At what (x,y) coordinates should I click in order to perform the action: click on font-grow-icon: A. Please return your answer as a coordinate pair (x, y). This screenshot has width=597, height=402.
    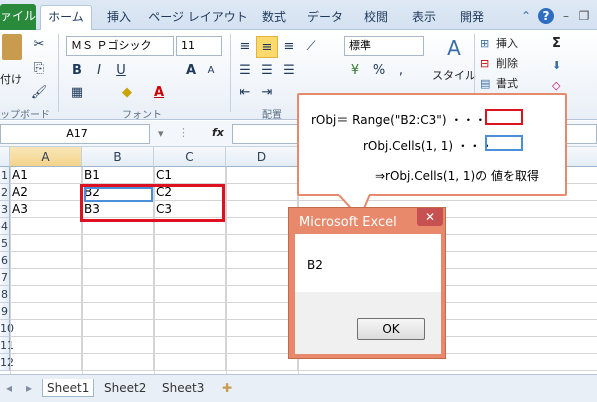
    Looking at the image, I should click on (191, 71).